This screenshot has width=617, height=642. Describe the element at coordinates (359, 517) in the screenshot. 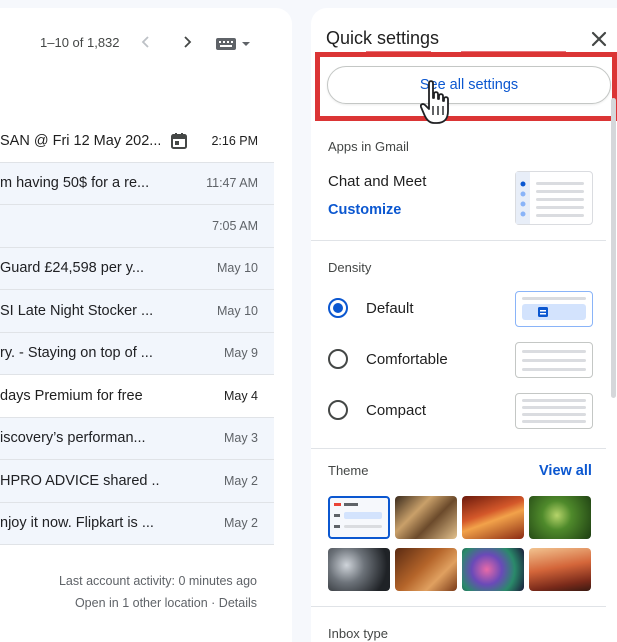

I see `theme-tile-default` at that location.